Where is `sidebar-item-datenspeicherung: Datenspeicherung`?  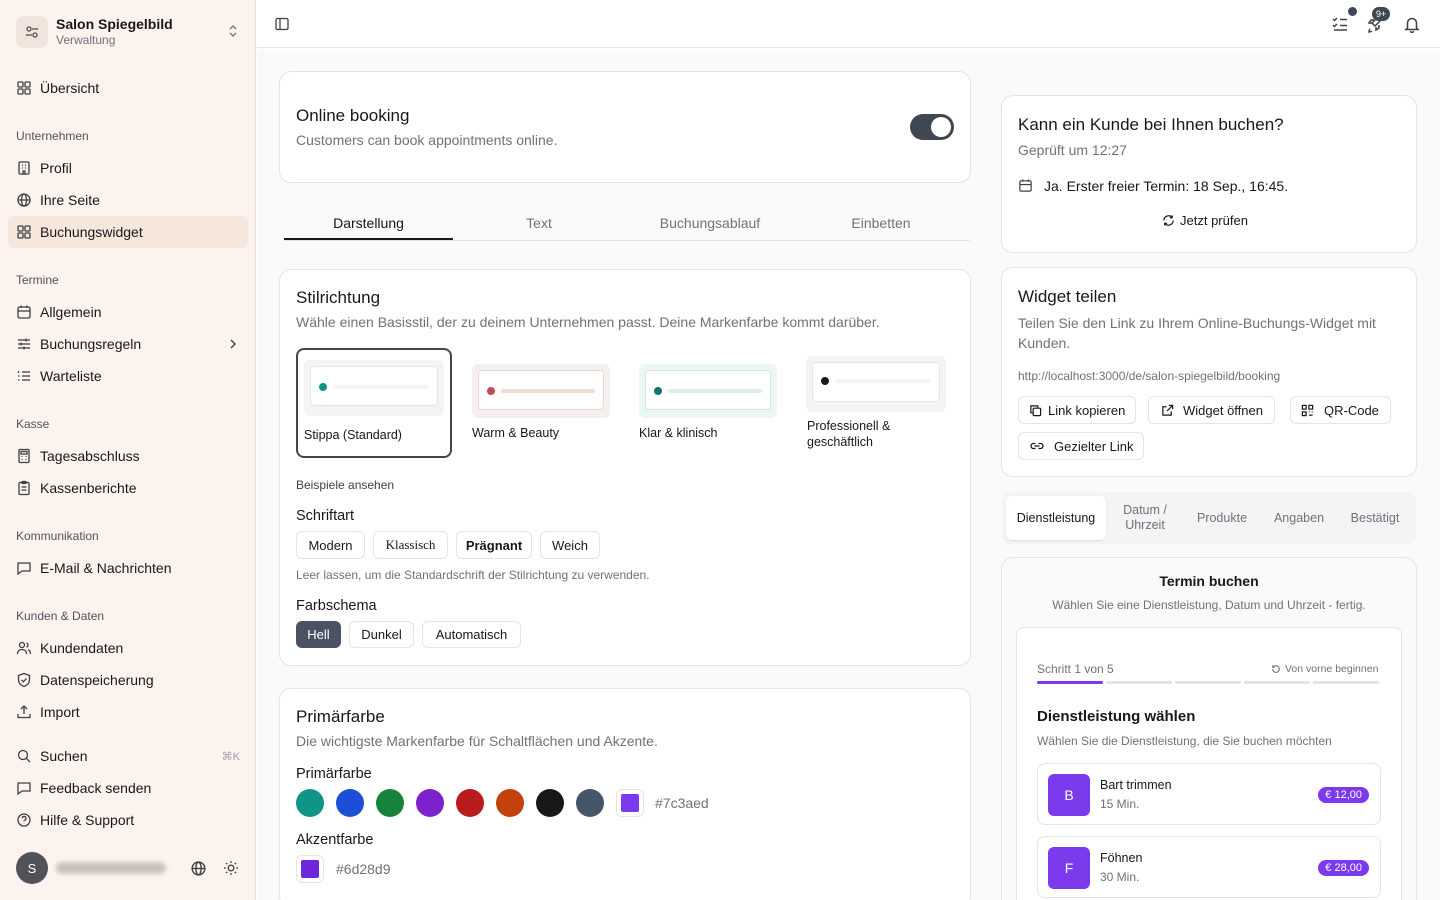
sidebar-item-datenspeicherung: Datenspeicherung is located at coordinates (128, 680).